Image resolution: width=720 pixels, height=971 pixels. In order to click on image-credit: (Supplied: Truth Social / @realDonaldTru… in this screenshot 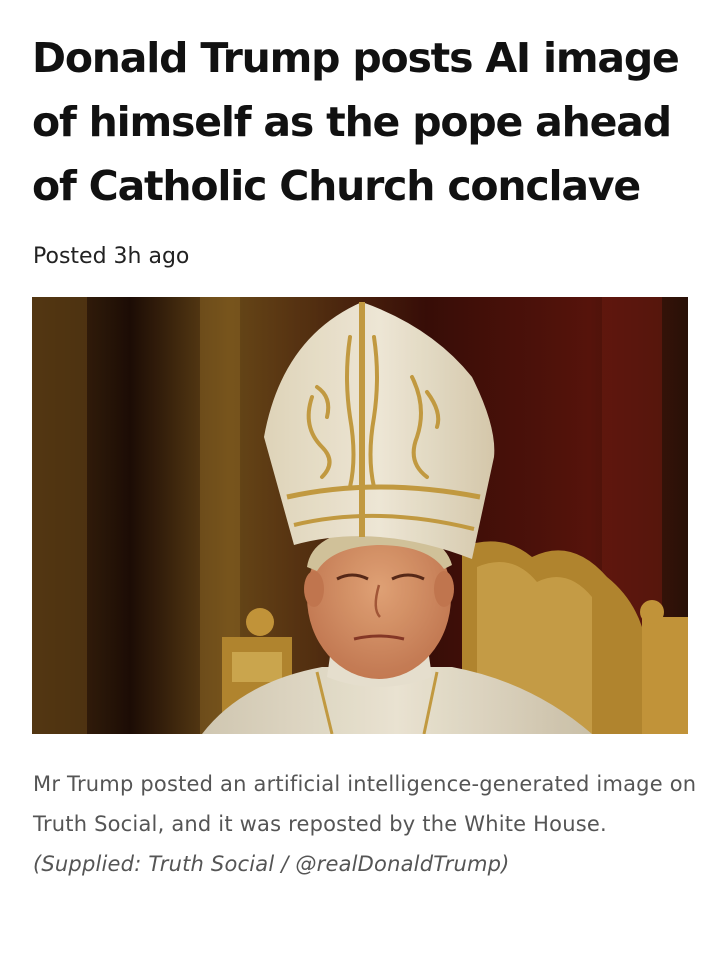, I will do `click(271, 864)`.